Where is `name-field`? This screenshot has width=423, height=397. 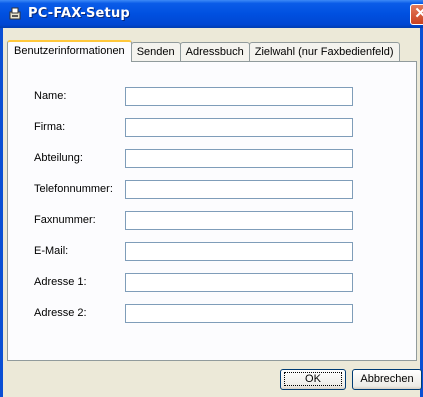
name-field is located at coordinates (239, 96).